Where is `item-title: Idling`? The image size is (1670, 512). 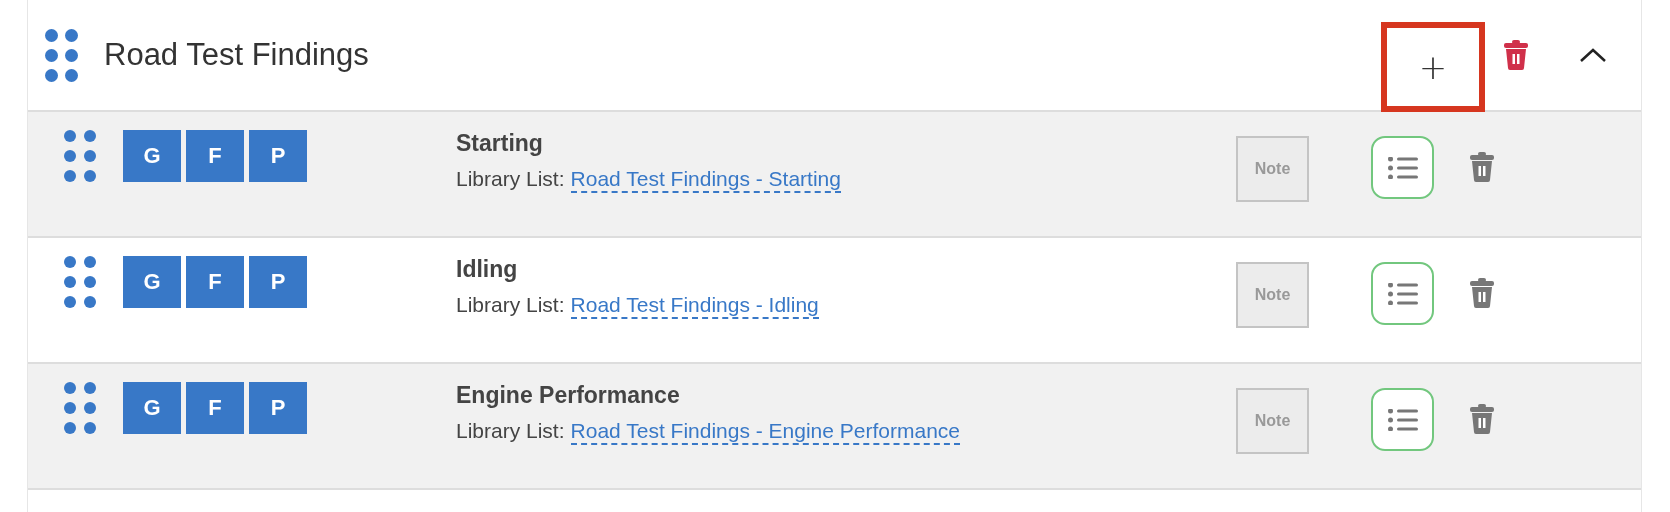
item-title: Idling is located at coordinates (487, 269).